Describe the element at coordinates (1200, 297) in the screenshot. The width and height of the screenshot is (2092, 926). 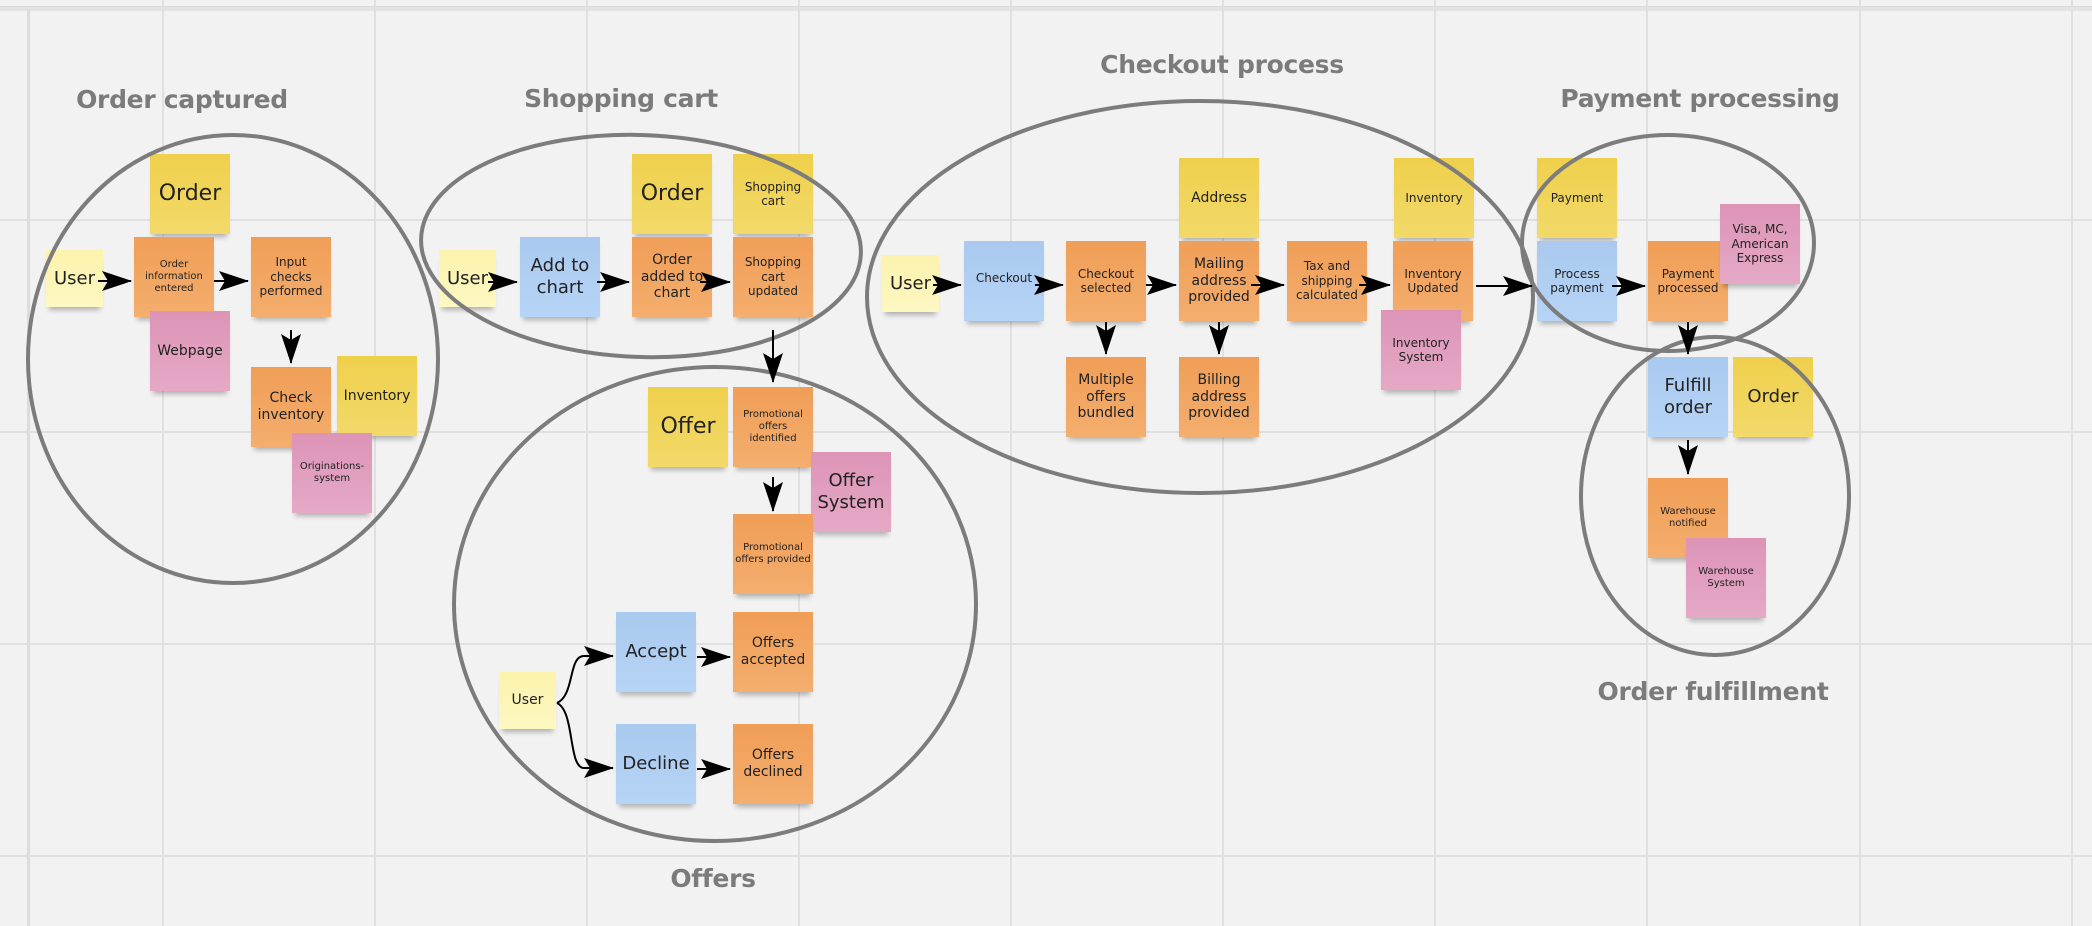
I see `group-ellipse-checkout-process` at that location.